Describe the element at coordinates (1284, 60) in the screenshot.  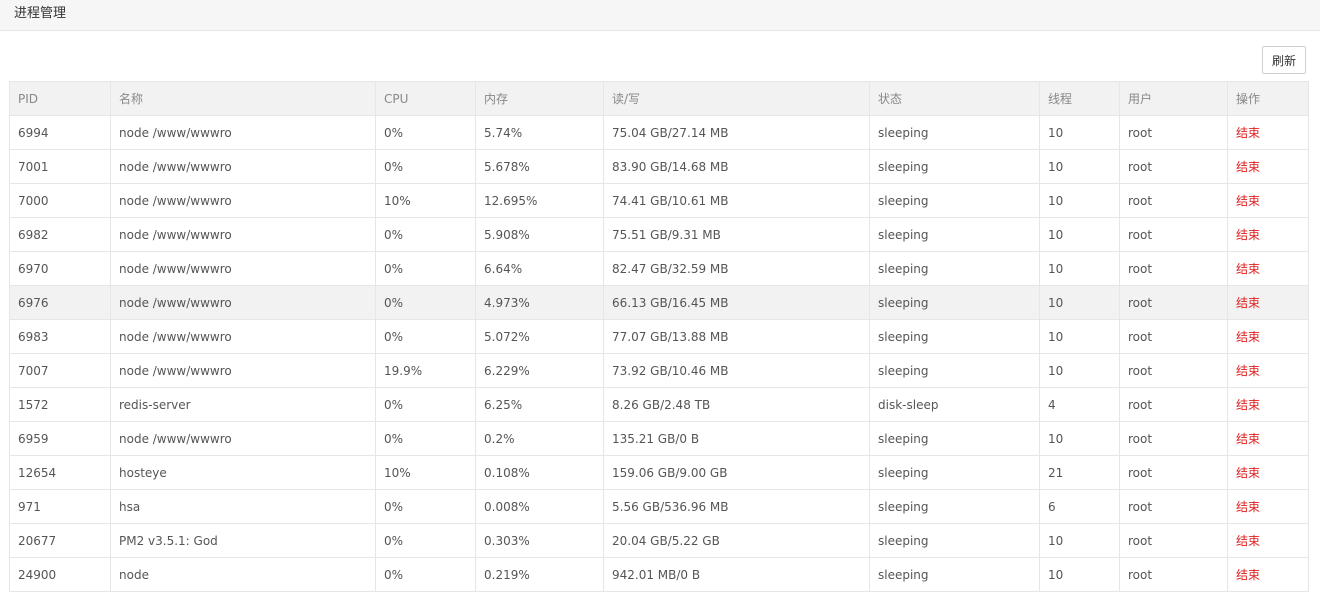
I see `refresh-button: 刷新` at that location.